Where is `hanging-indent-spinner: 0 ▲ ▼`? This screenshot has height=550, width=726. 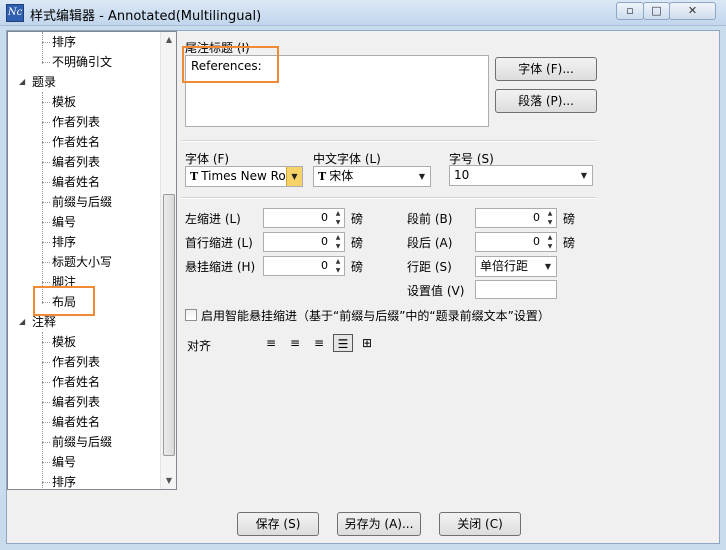 hanging-indent-spinner: 0 ▲ ▼ is located at coordinates (304, 266).